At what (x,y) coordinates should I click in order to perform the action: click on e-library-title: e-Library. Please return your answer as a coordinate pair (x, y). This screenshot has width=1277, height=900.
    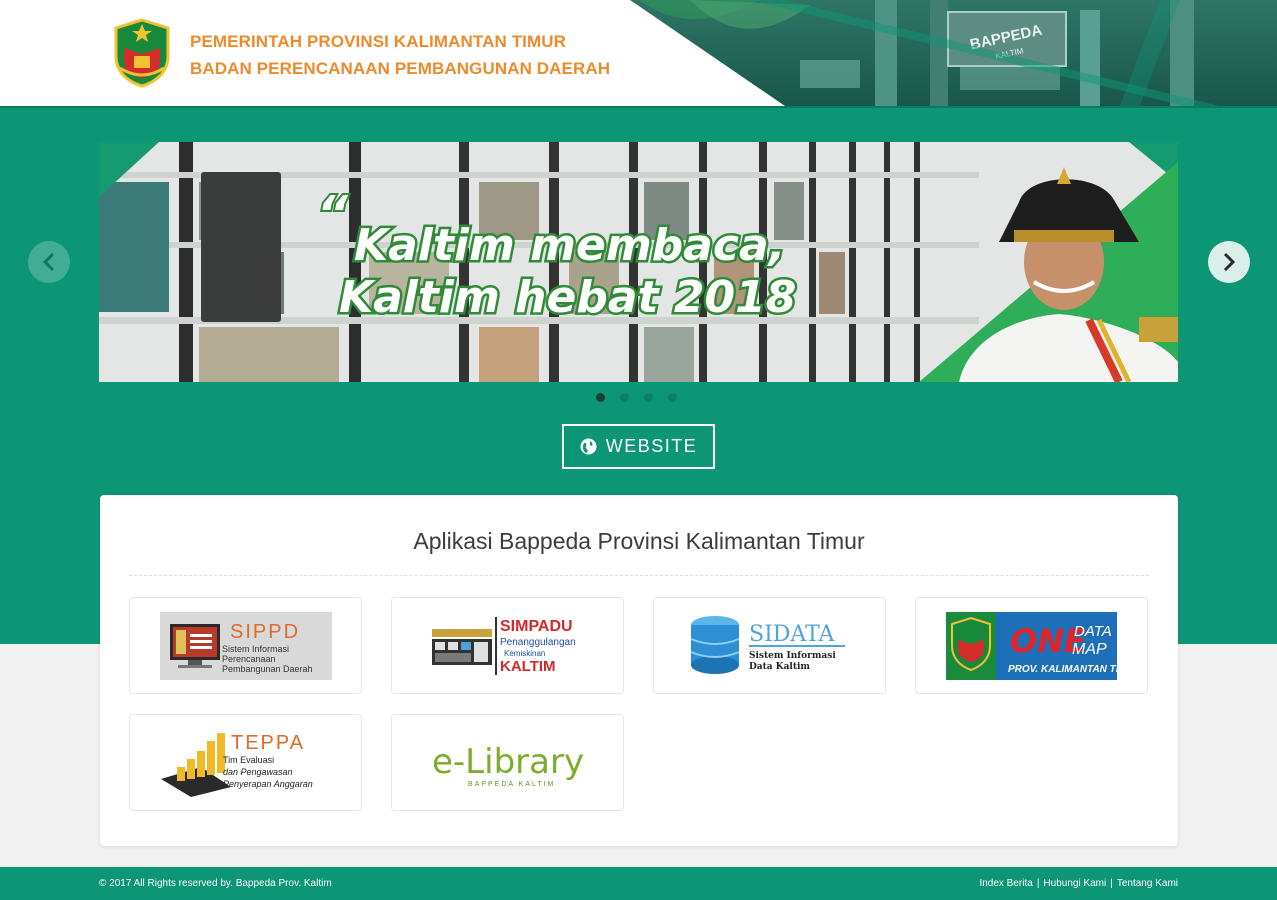
    Looking at the image, I should click on (508, 762).